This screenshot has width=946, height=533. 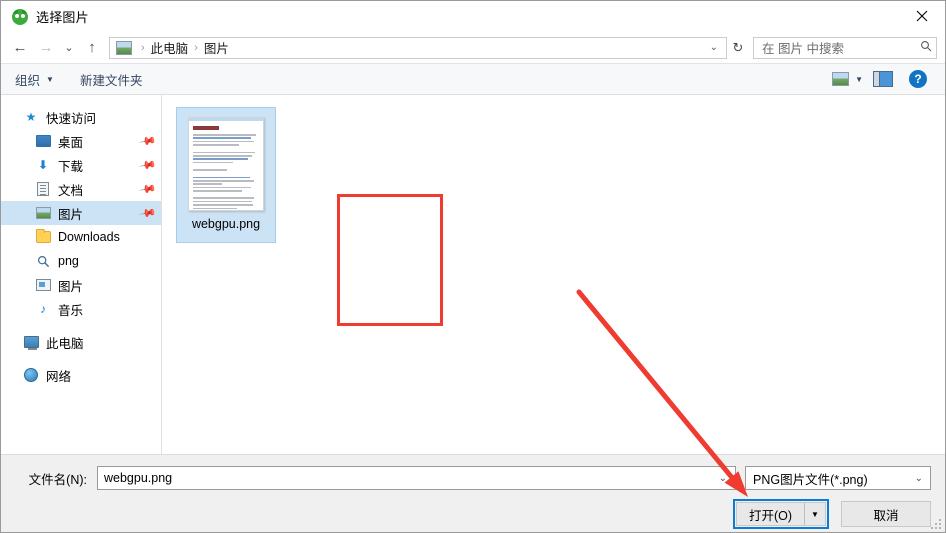 What do you see at coordinates (390, 260) in the screenshot?
I see `highlight-box-file` at bounding box center [390, 260].